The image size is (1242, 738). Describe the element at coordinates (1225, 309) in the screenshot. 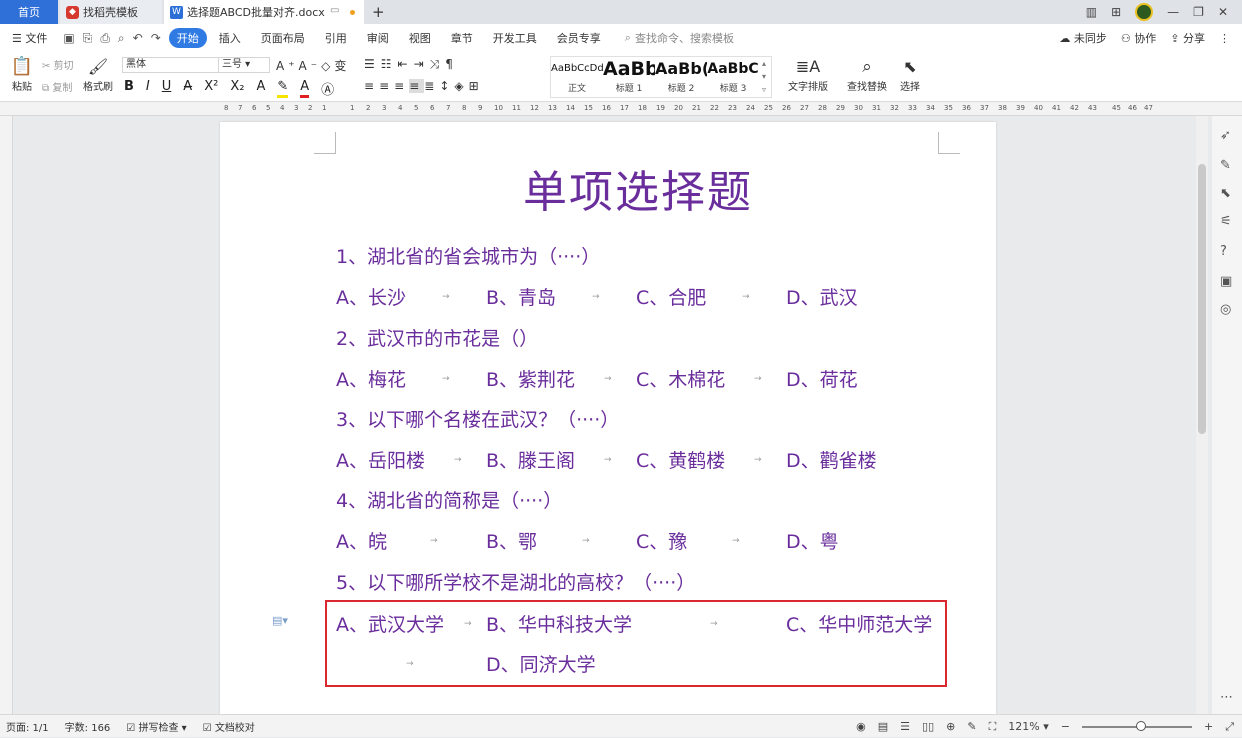

I see `location-icon: ◎` at that location.